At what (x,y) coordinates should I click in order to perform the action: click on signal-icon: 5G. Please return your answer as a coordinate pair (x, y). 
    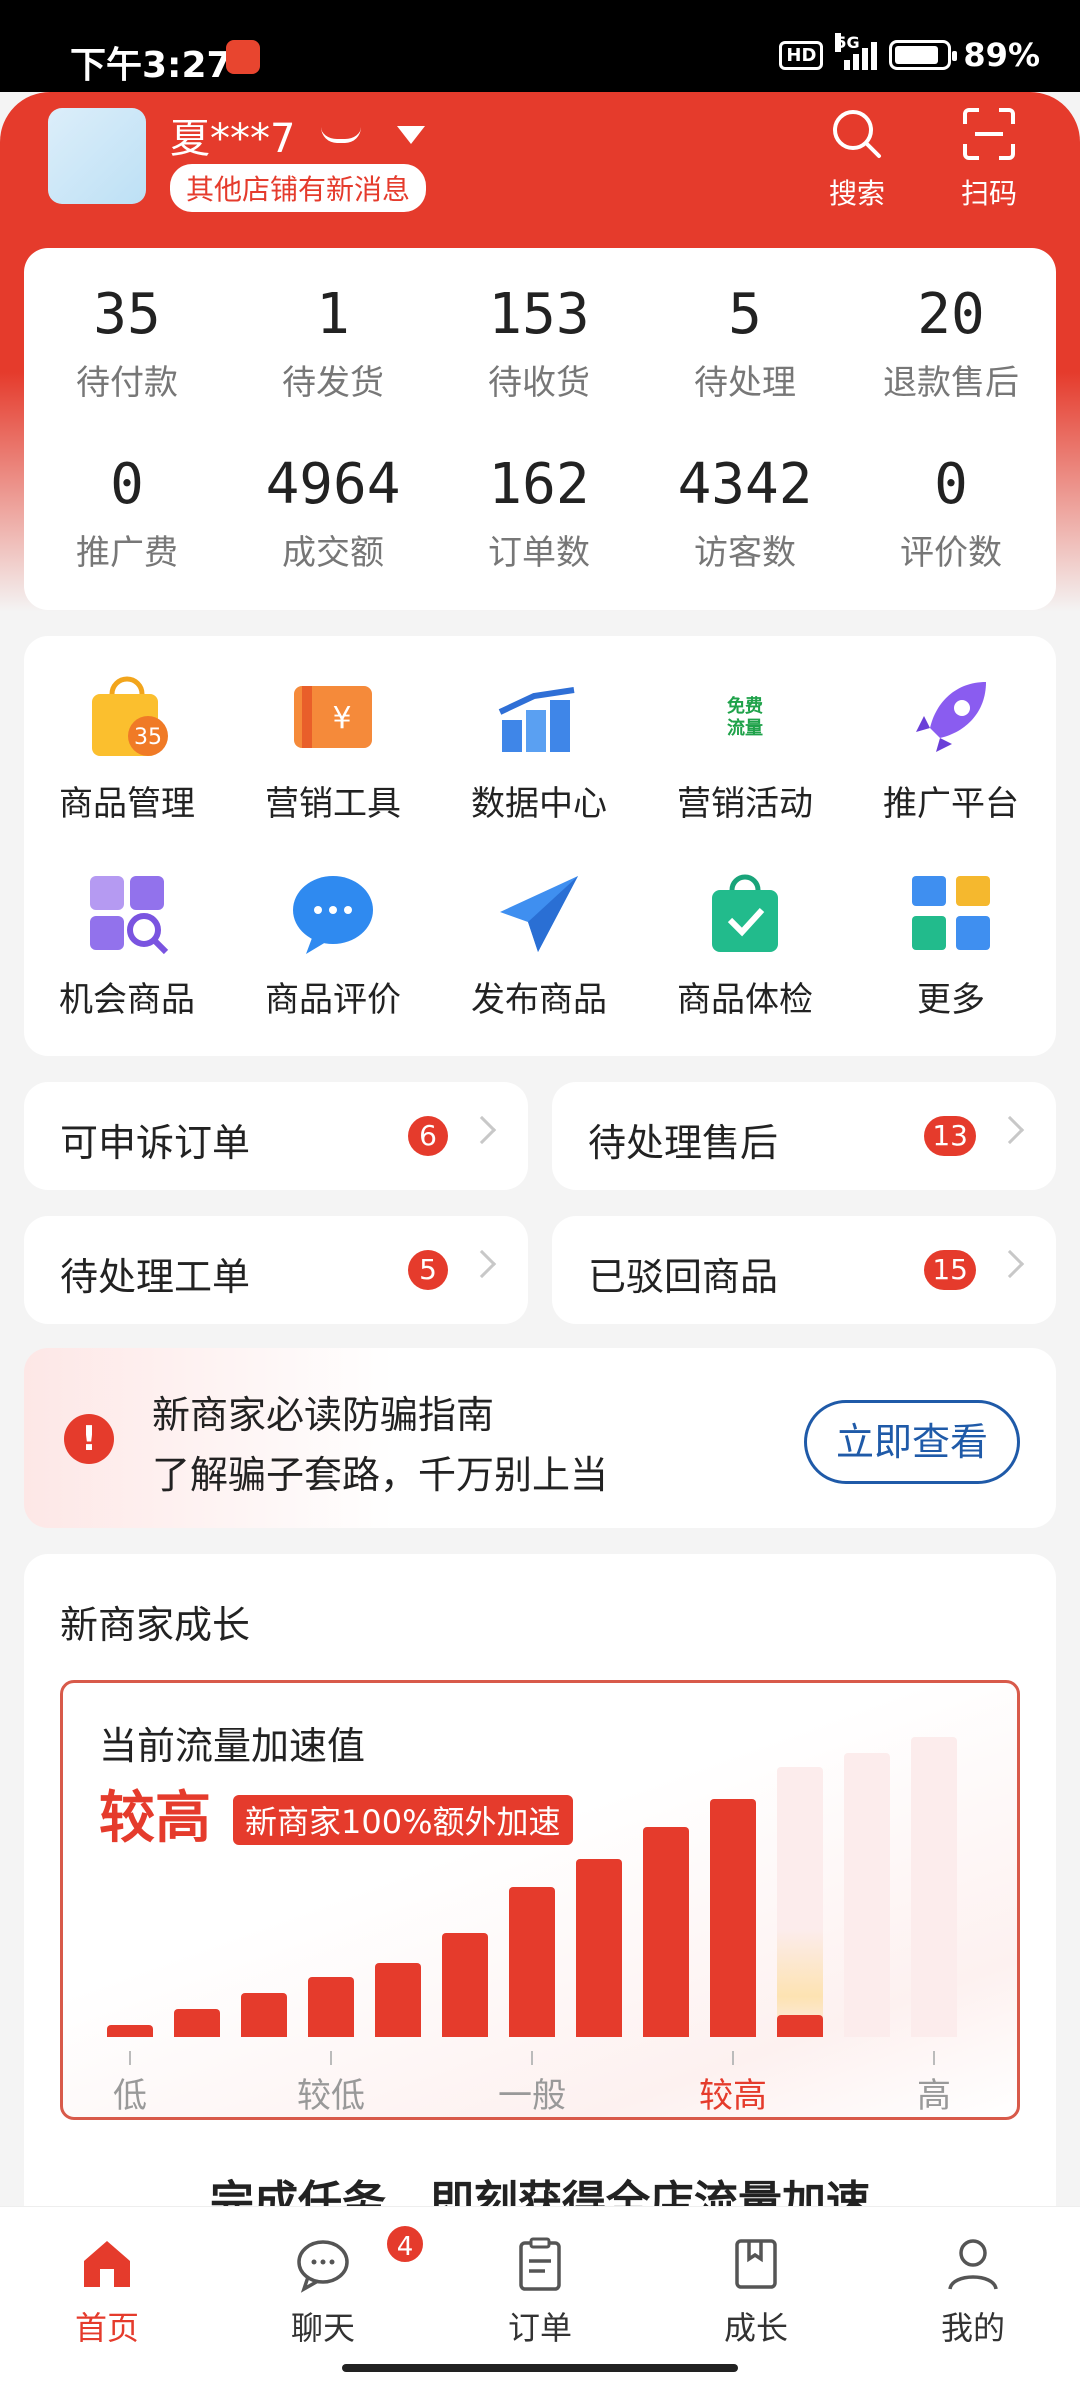
    Looking at the image, I should click on (856, 51).